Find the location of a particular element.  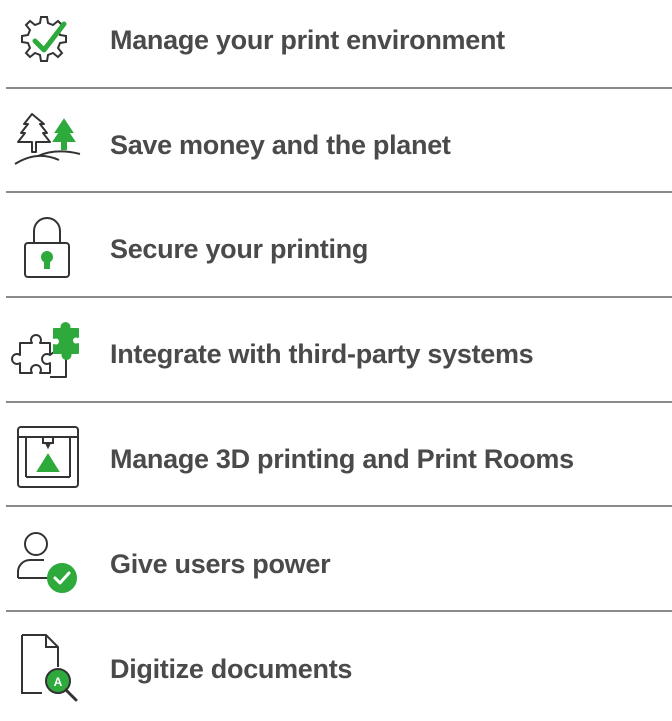

feature-label: Secure your printing is located at coordinates (239, 248).